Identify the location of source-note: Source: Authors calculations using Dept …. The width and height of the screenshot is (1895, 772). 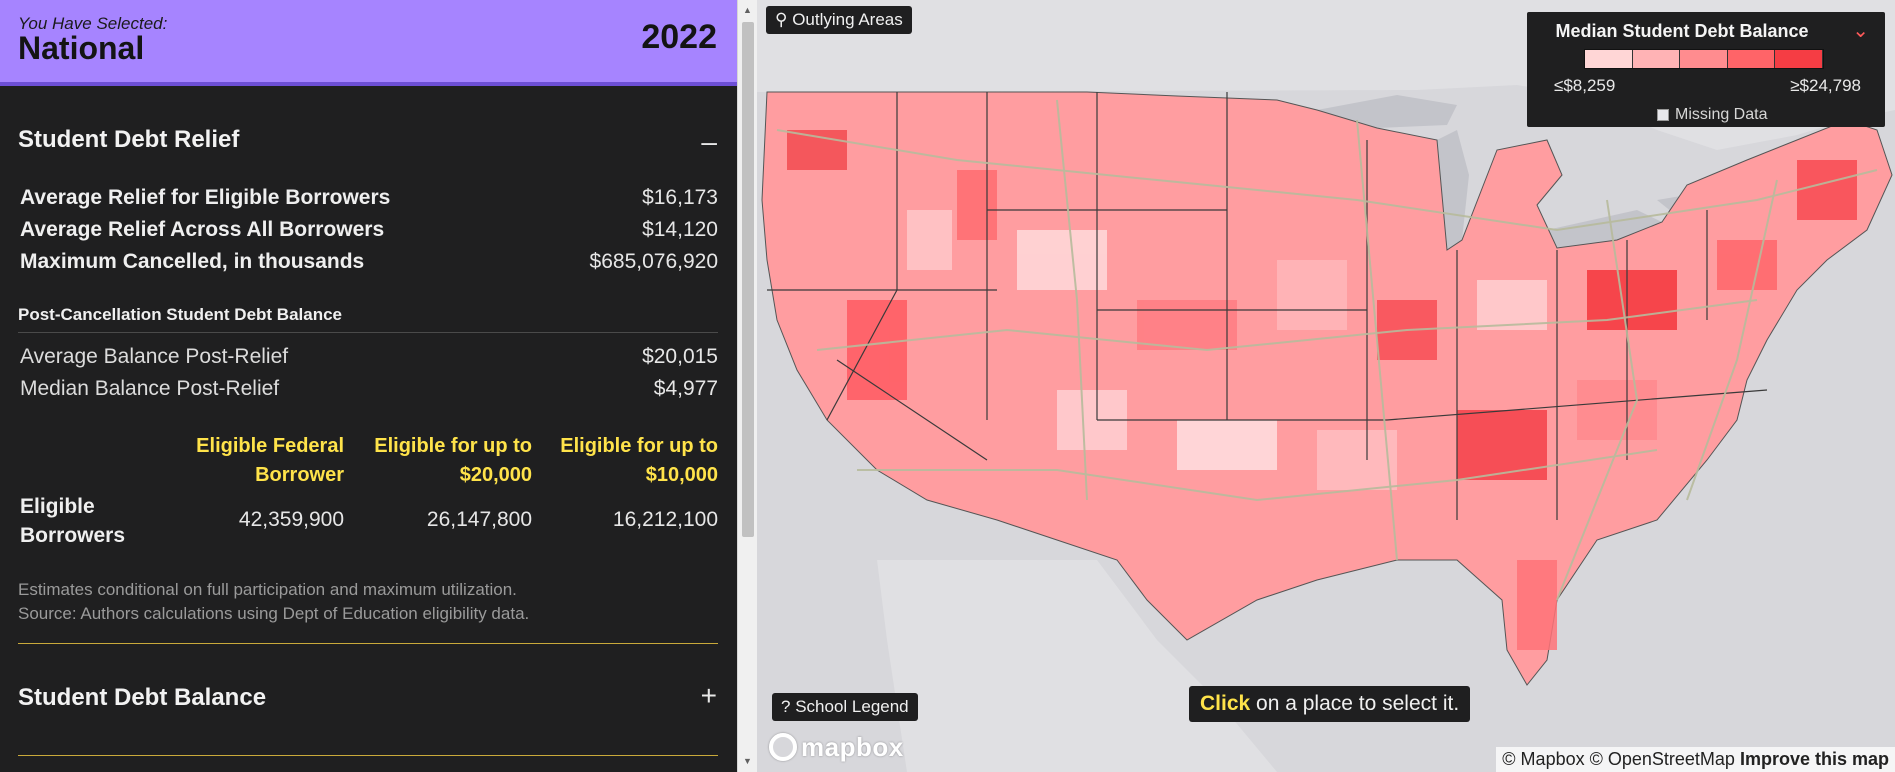
(274, 613).